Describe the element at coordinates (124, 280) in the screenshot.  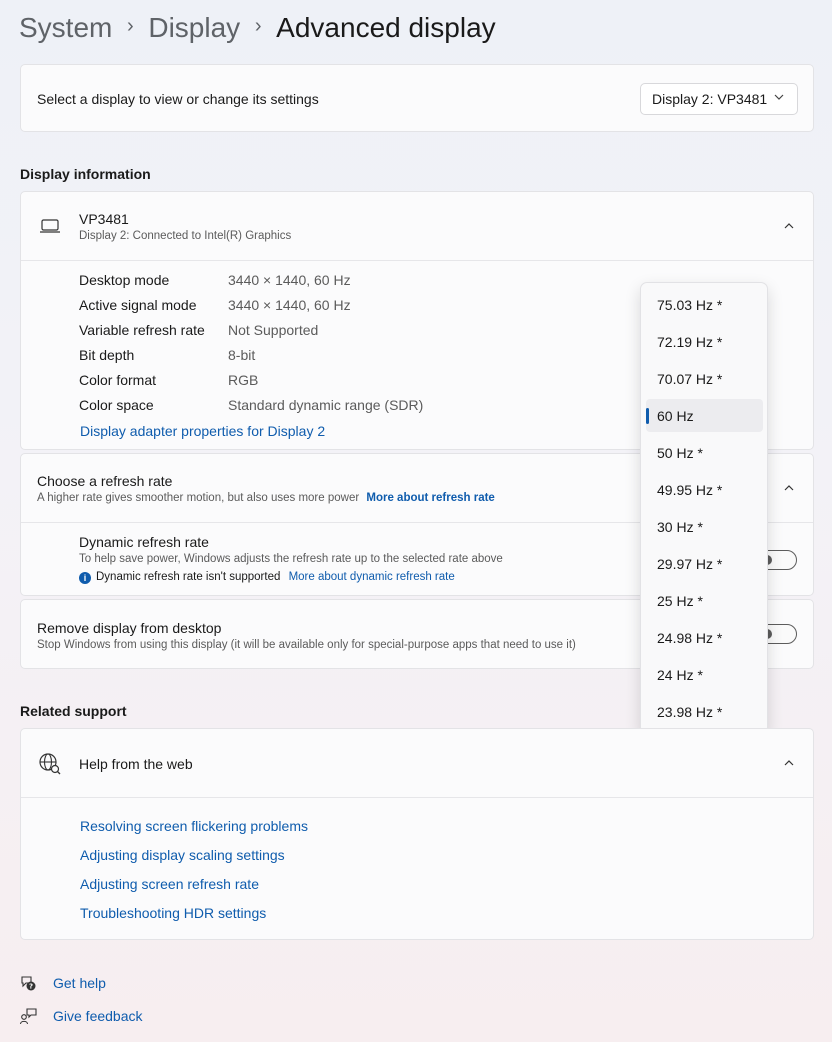
I see `info-key: Desktop mode` at that location.